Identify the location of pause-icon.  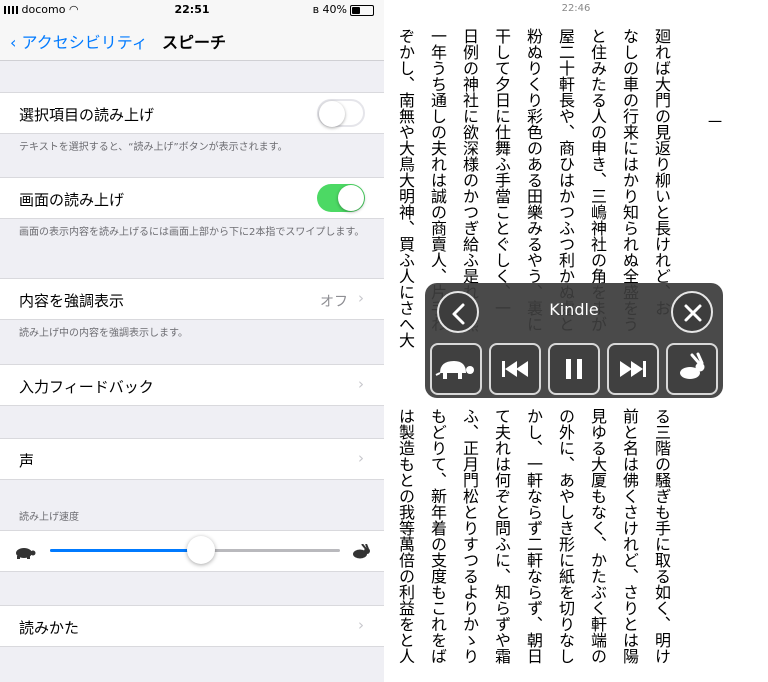
(574, 369).